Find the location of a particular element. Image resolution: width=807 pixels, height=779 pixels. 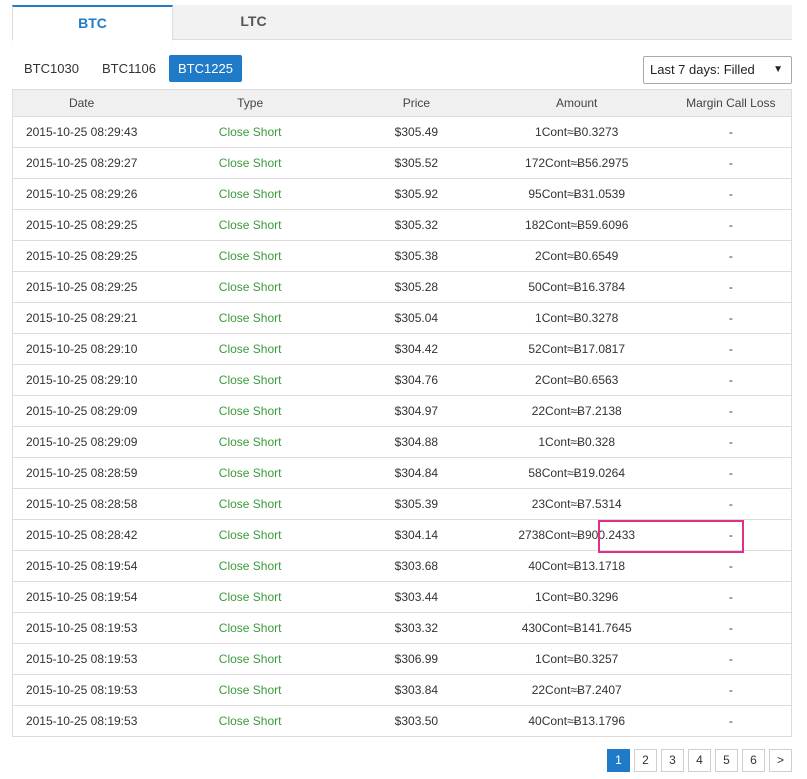

cell-price: $303.32 is located at coordinates (416, 628).